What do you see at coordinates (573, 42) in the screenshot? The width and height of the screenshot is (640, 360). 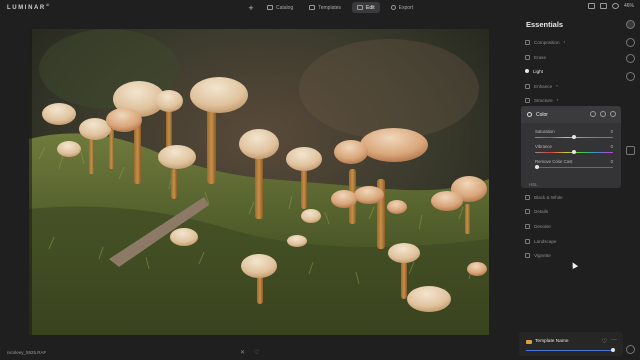 I see `tool-composition: Composition *` at bounding box center [573, 42].